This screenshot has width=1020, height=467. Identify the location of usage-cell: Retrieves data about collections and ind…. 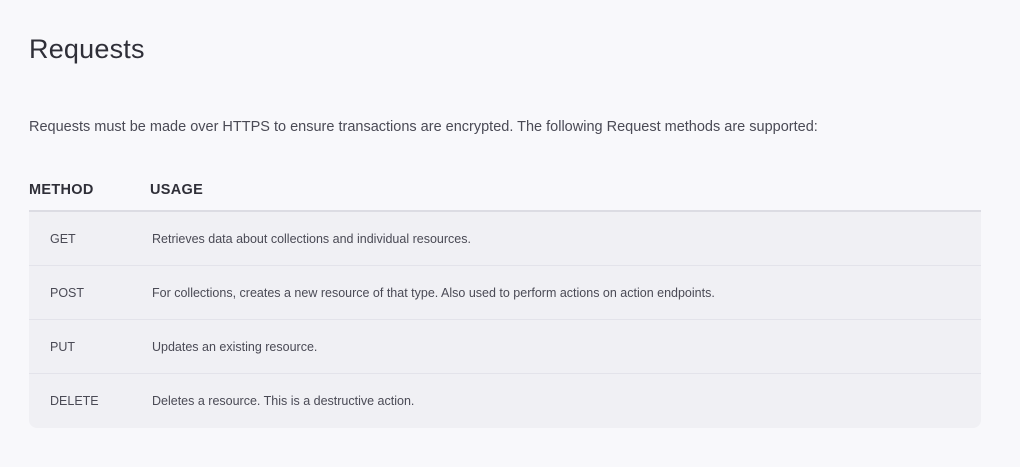
(311, 238).